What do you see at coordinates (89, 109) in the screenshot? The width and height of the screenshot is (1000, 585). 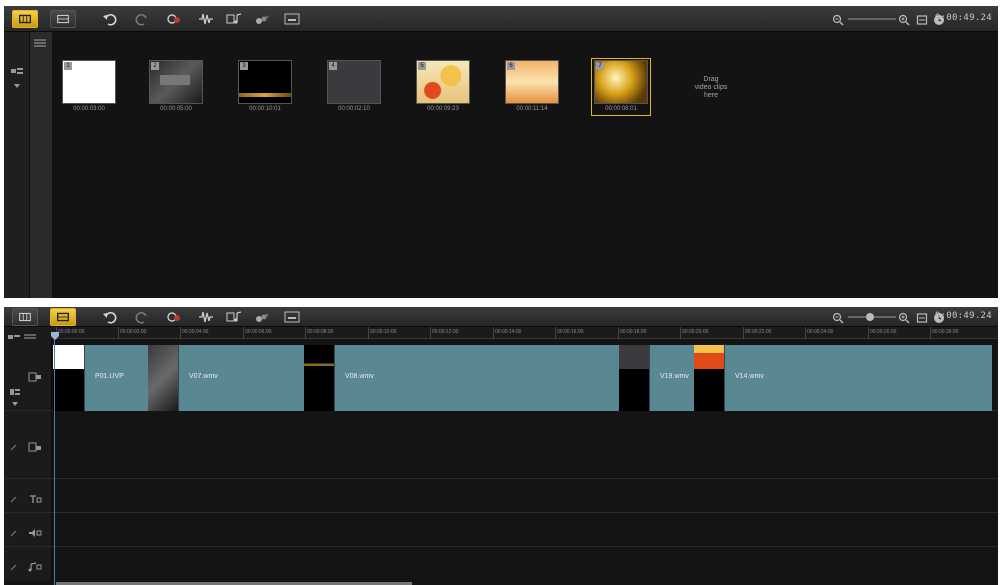 I see `clip-duration: 00:00:03:00` at bounding box center [89, 109].